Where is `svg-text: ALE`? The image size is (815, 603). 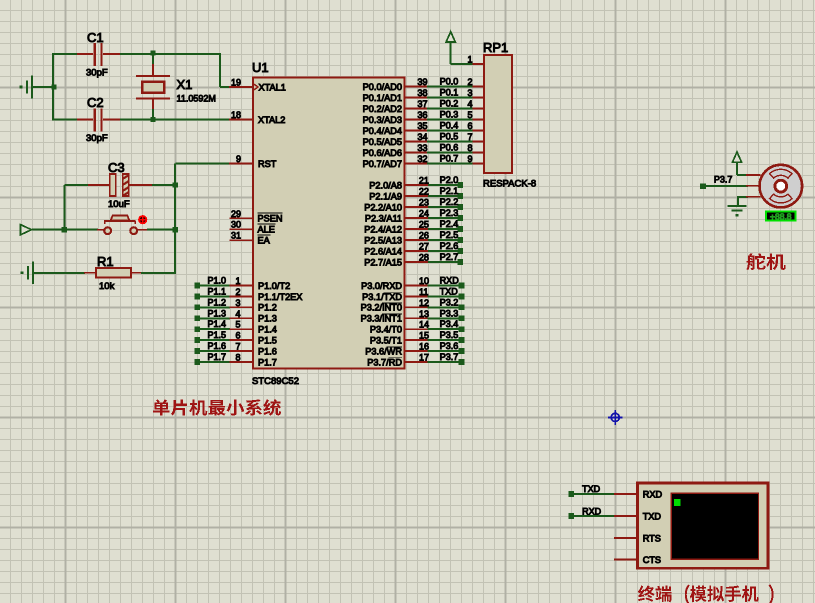
svg-text: ALE is located at coordinates (266, 230).